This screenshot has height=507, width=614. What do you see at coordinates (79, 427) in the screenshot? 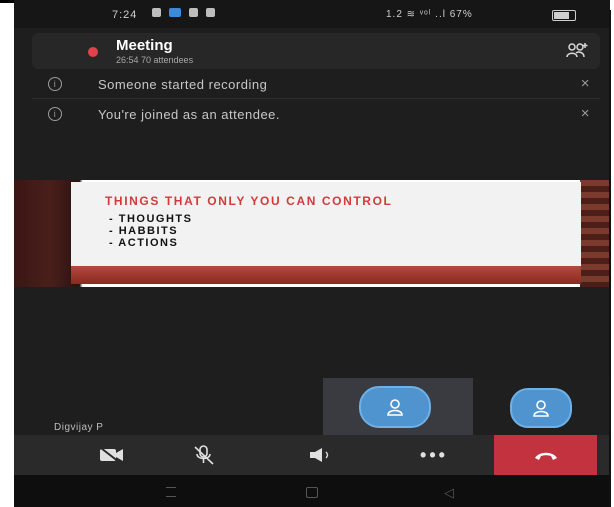
I see `presenter-name: Digvijay P` at bounding box center [79, 427].